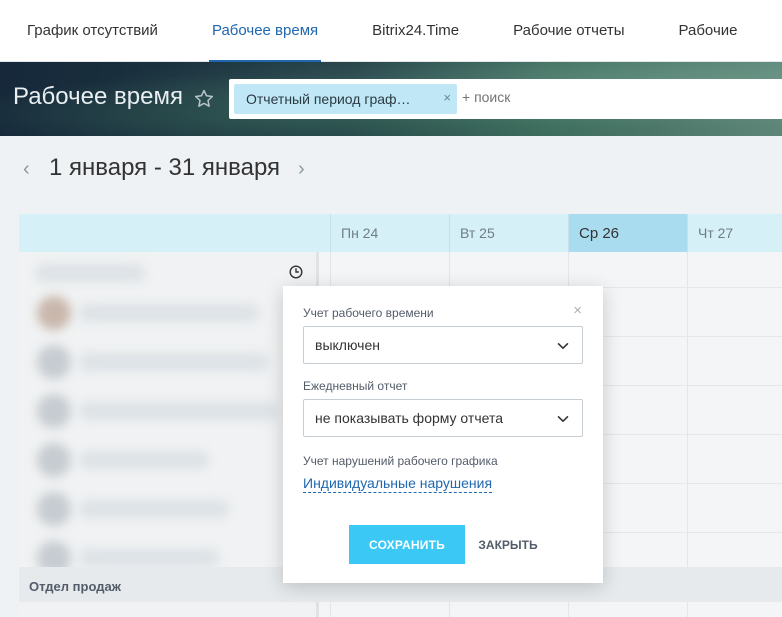  I want to click on arrow-left-icon: ‹, so click(26, 169).